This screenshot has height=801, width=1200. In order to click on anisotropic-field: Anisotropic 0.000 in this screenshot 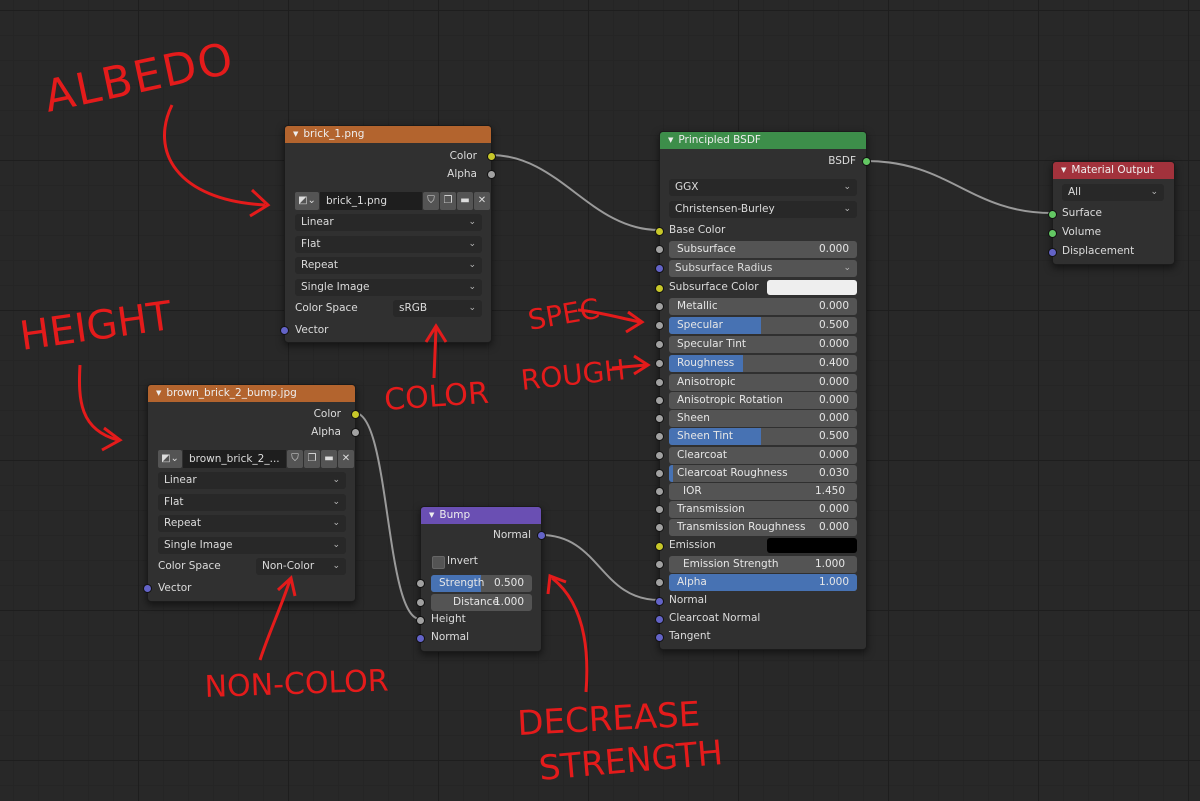, I will do `click(763, 382)`.